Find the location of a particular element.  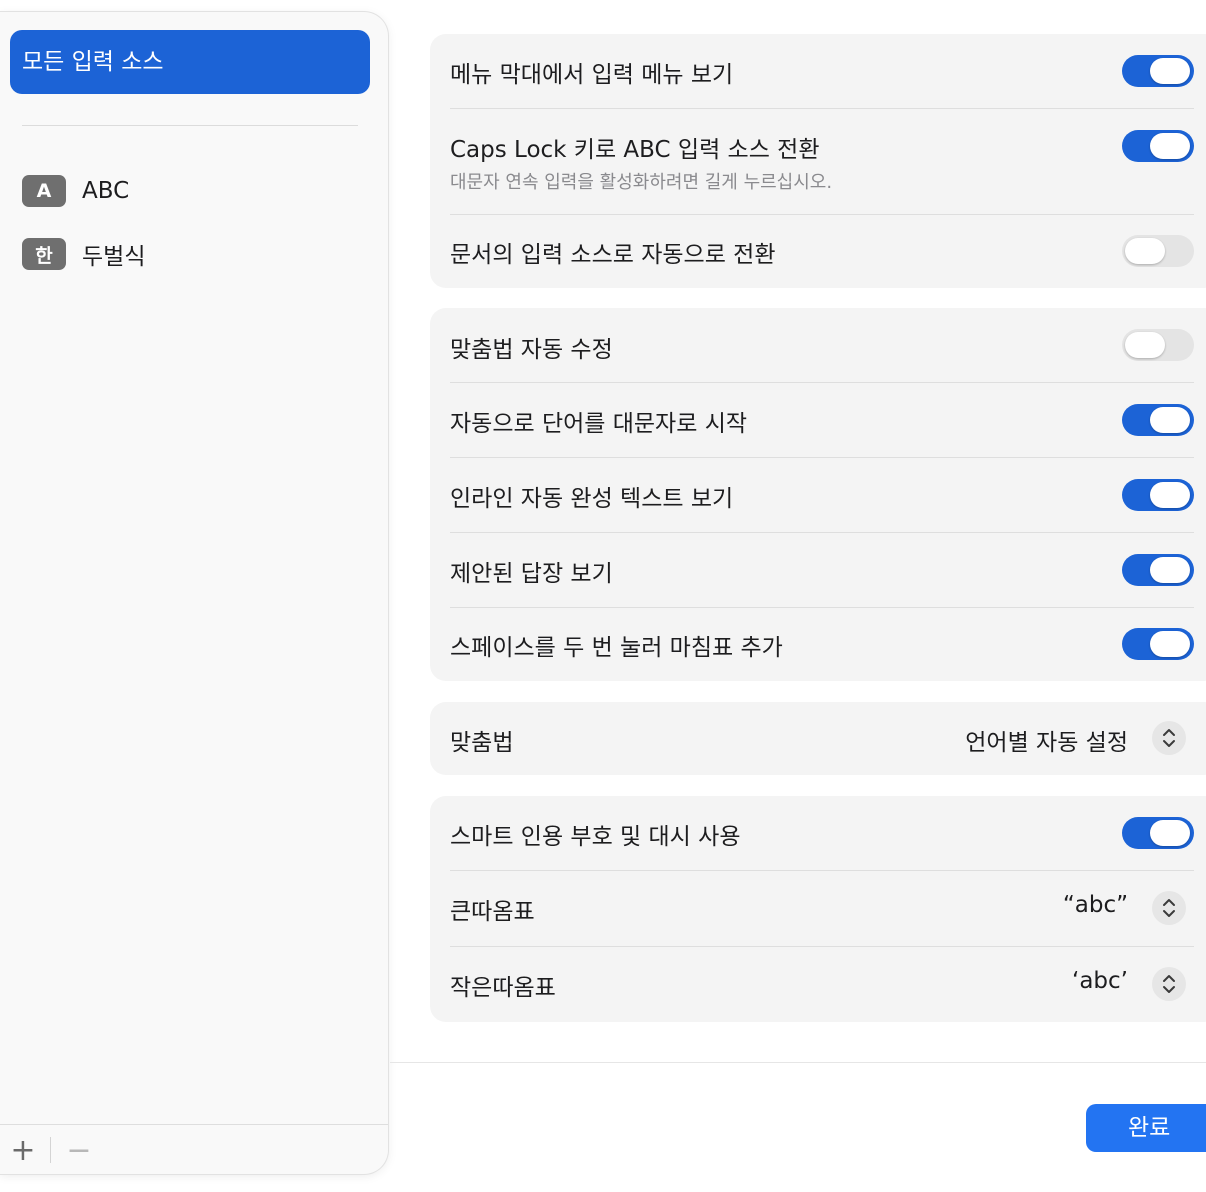

smart-quotes-label: 스마트 인용 부호 및 대시 사용 is located at coordinates (595, 837).